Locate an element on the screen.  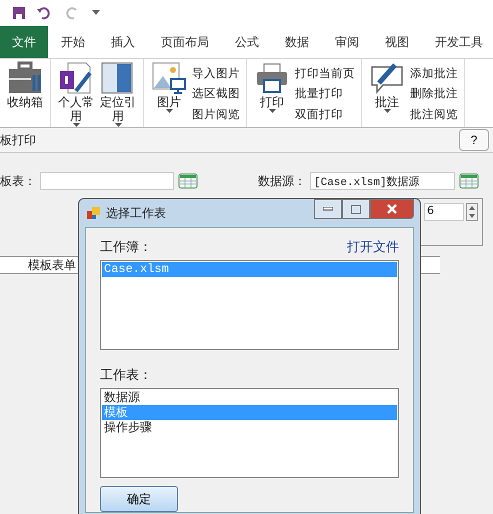
ribbon-button: 图片阅览 is located at coordinates (216, 114).